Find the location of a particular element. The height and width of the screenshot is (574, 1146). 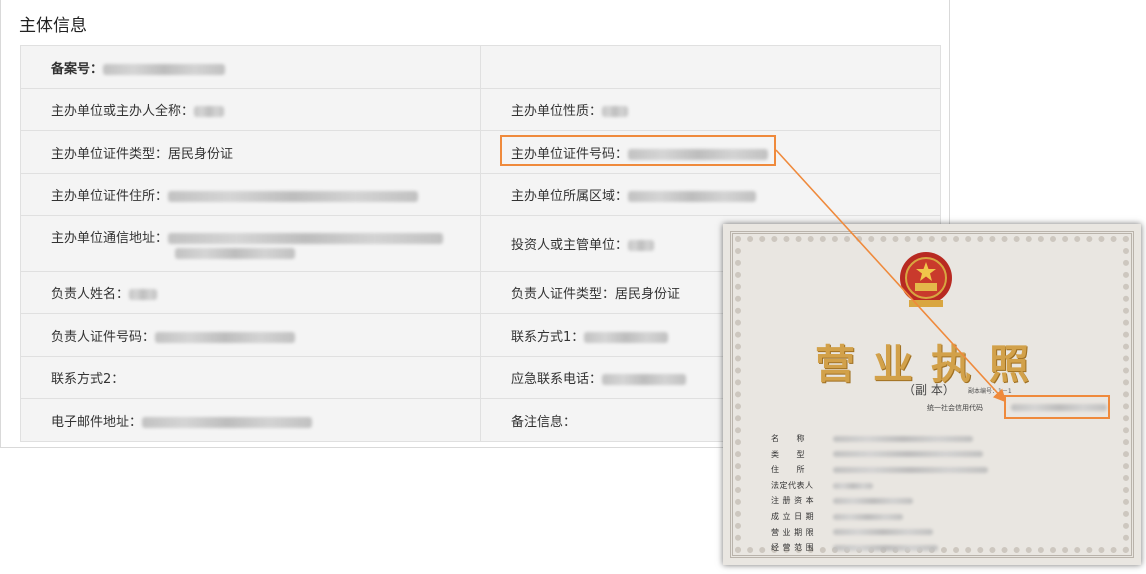

id-number-highlight-box is located at coordinates (638, 150).